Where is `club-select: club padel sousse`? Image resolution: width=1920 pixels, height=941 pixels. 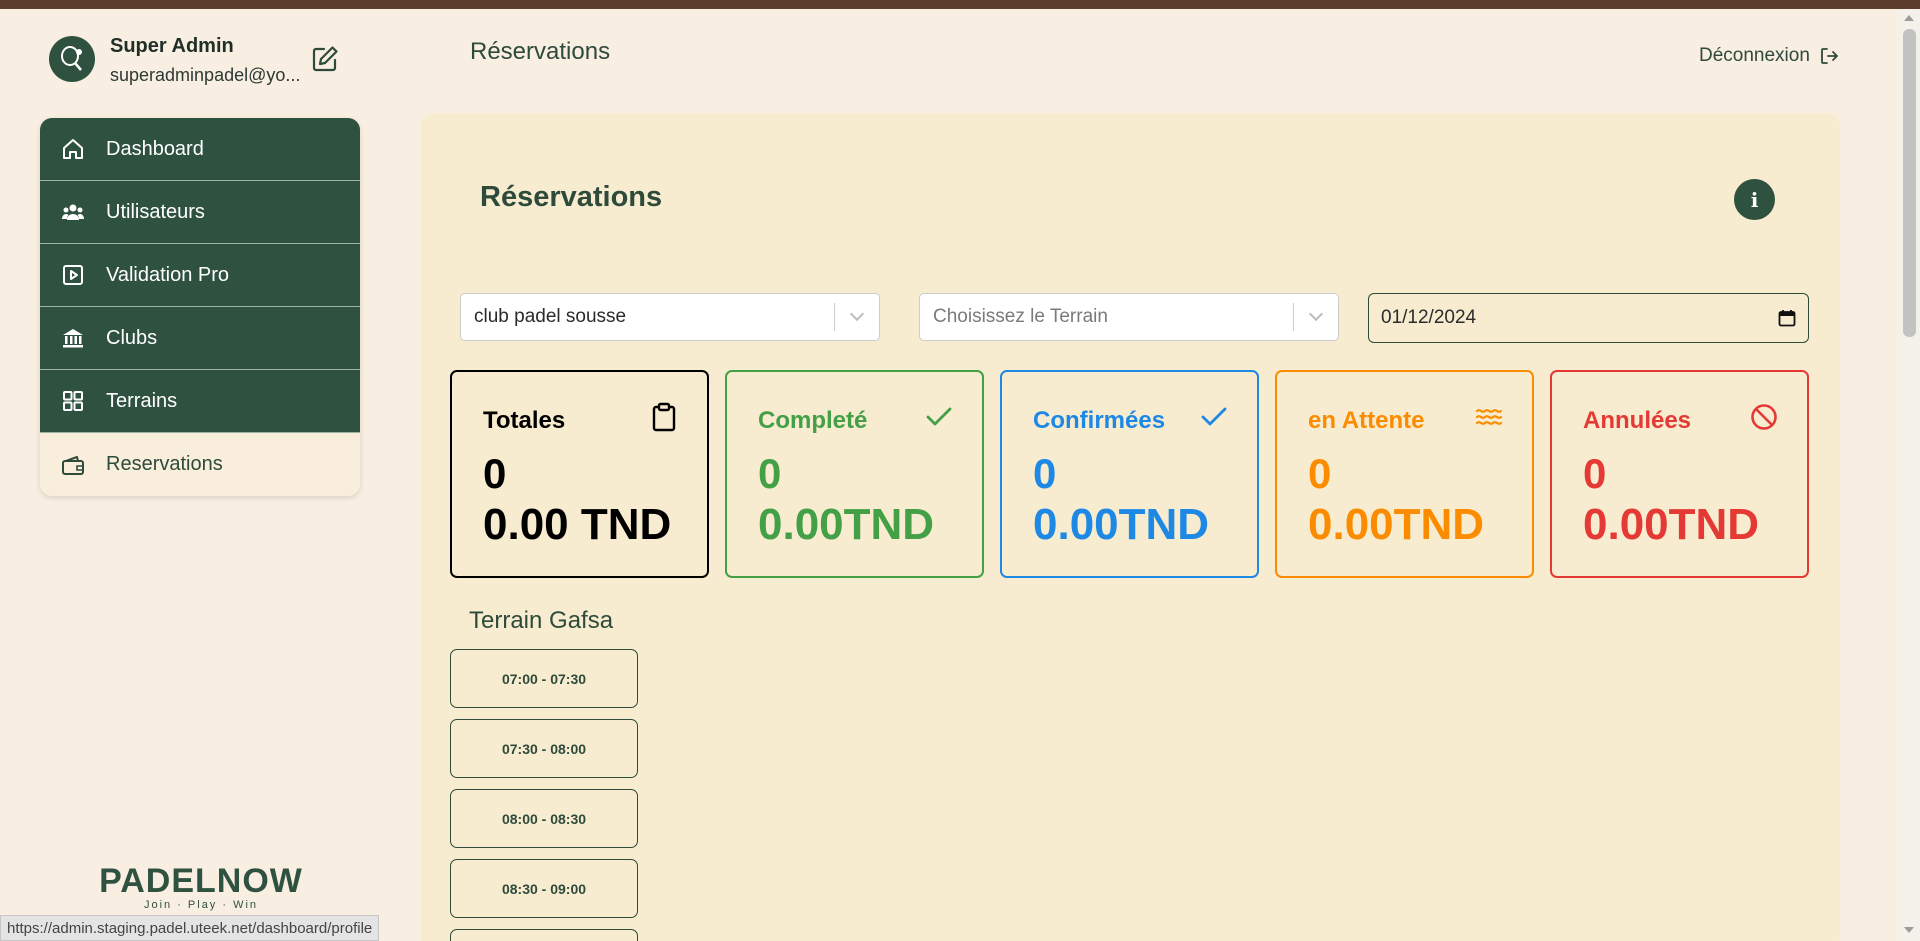
club-select: club padel sousse is located at coordinates (670, 317).